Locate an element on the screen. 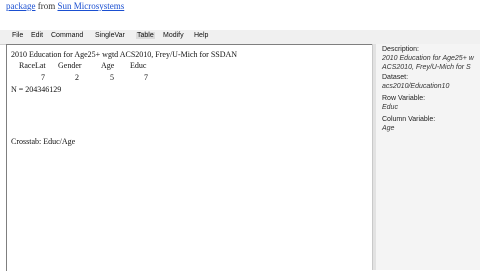  column-variable-label: Column Variable: is located at coordinates (409, 119).